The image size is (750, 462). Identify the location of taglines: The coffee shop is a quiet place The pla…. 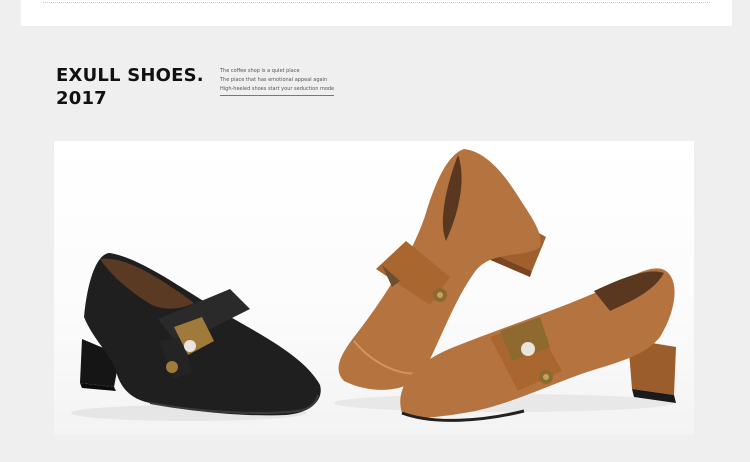
(277, 81).